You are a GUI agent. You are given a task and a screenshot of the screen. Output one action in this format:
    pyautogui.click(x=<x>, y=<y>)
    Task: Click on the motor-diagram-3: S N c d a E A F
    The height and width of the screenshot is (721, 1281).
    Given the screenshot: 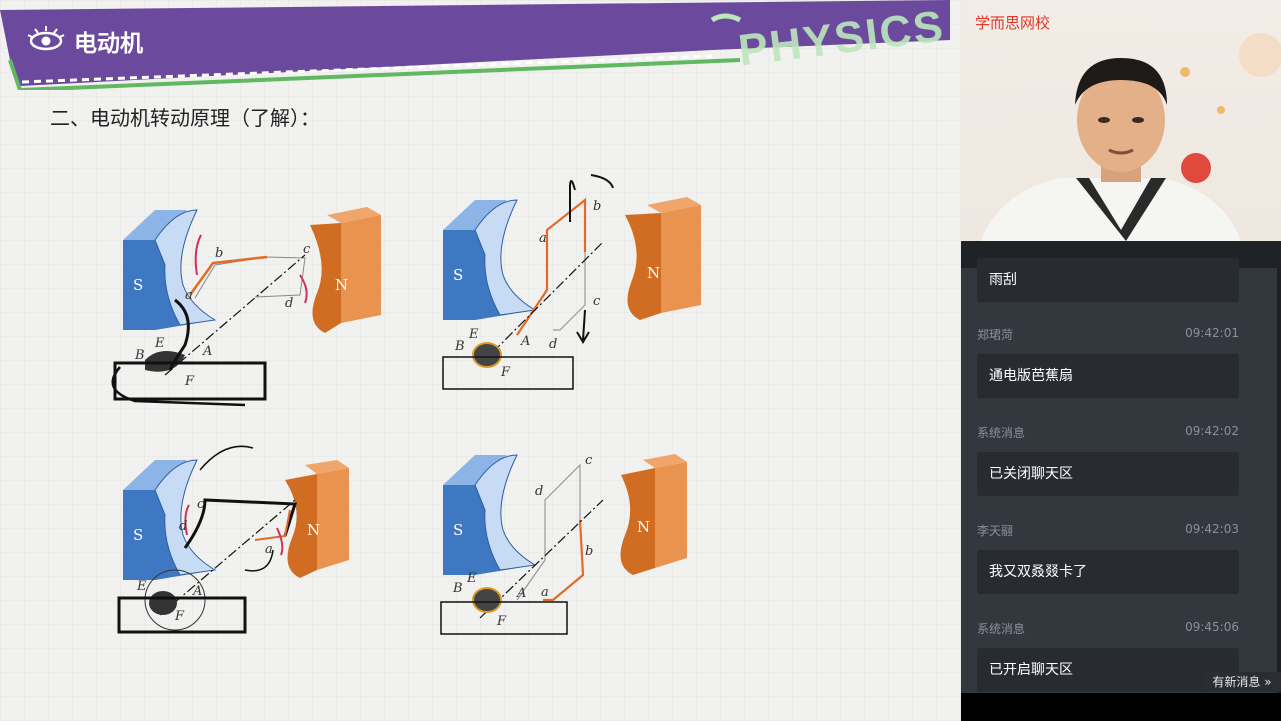 What is the action you would take?
    pyautogui.click(x=233, y=539)
    